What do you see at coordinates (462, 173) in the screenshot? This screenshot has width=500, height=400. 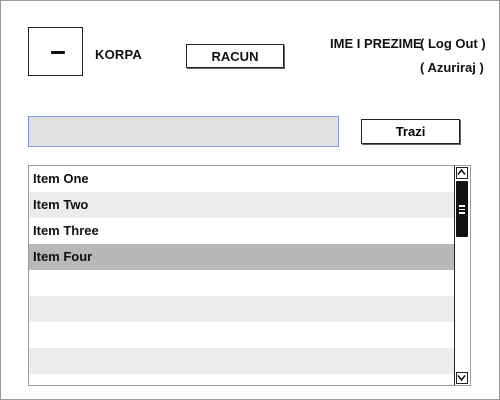 I see `chevron-up-icon` at bounding box center [462, 173].